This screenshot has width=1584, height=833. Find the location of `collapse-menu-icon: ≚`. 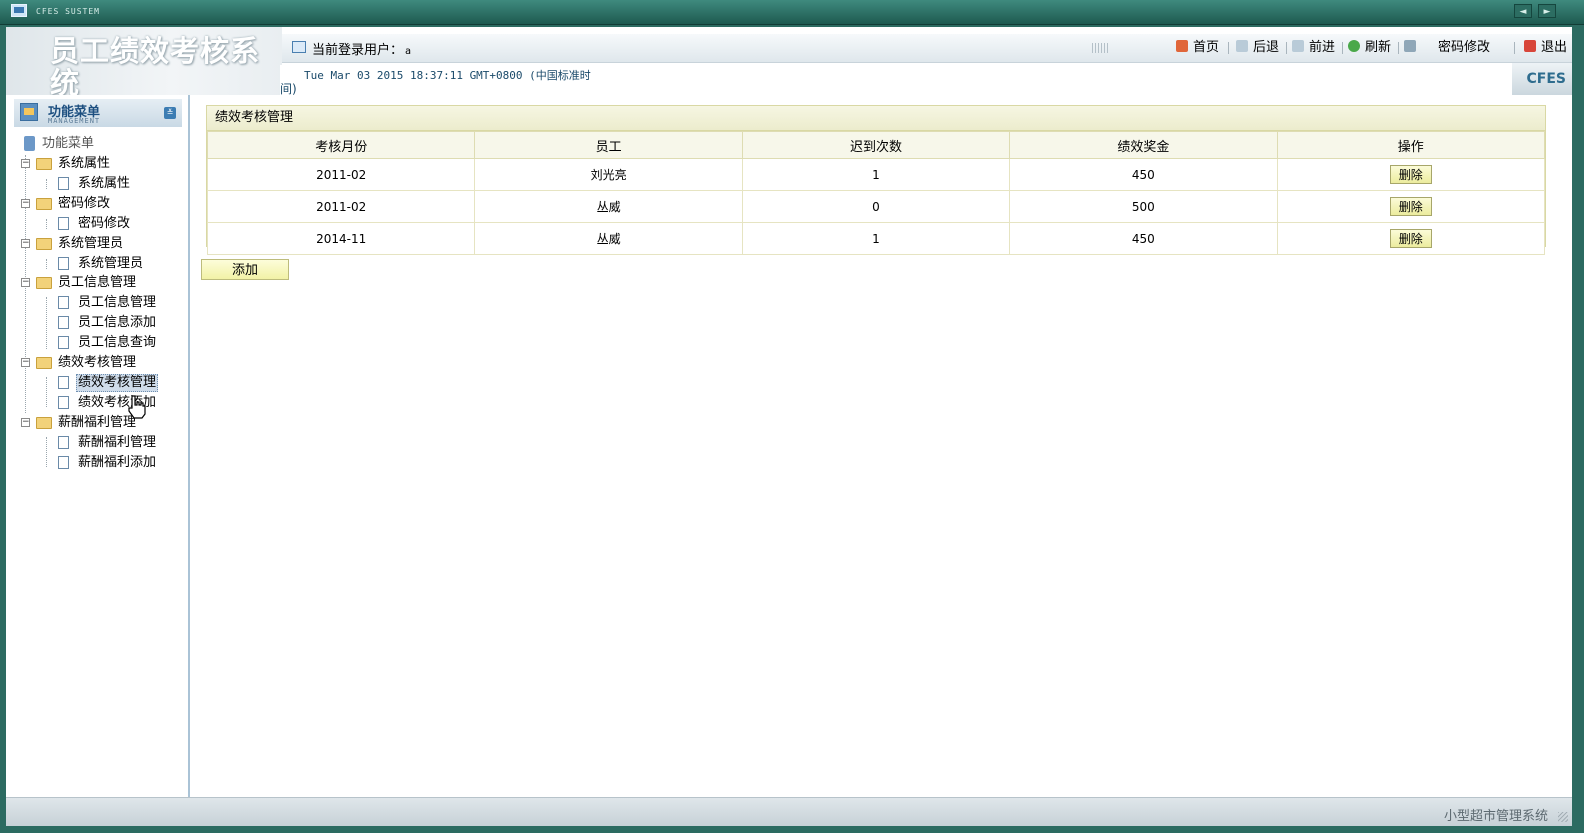

collapse-menu-icon: ≚ is located at coordinates (170, 113).